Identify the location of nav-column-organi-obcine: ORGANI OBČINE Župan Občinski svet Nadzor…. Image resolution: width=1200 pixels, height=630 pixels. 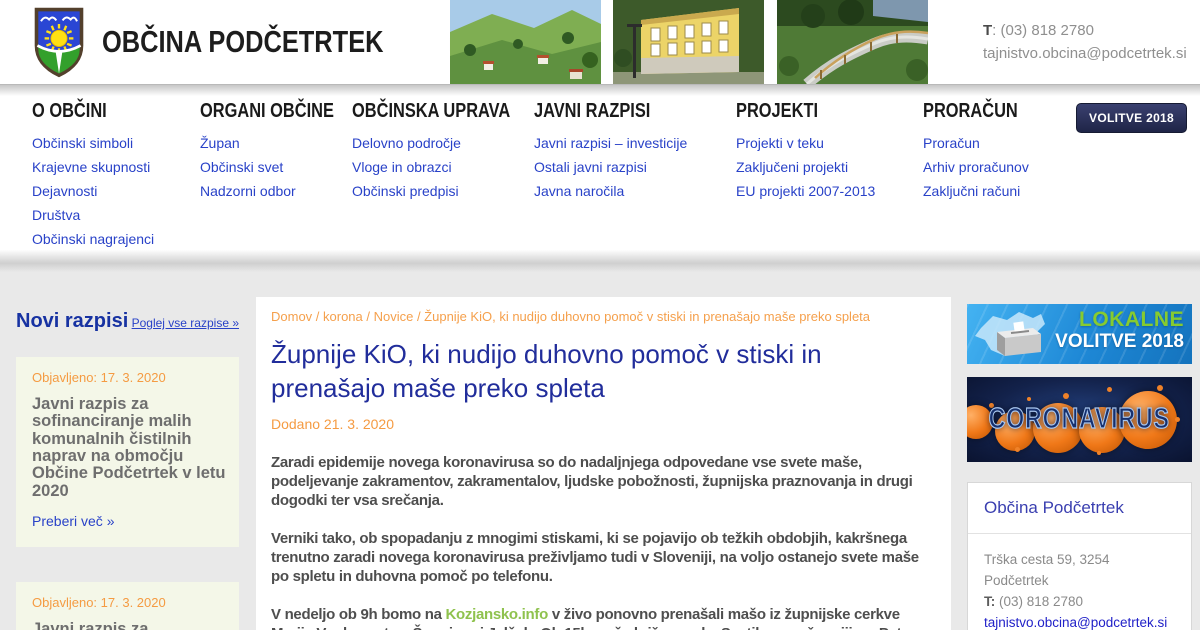
(276, 175).